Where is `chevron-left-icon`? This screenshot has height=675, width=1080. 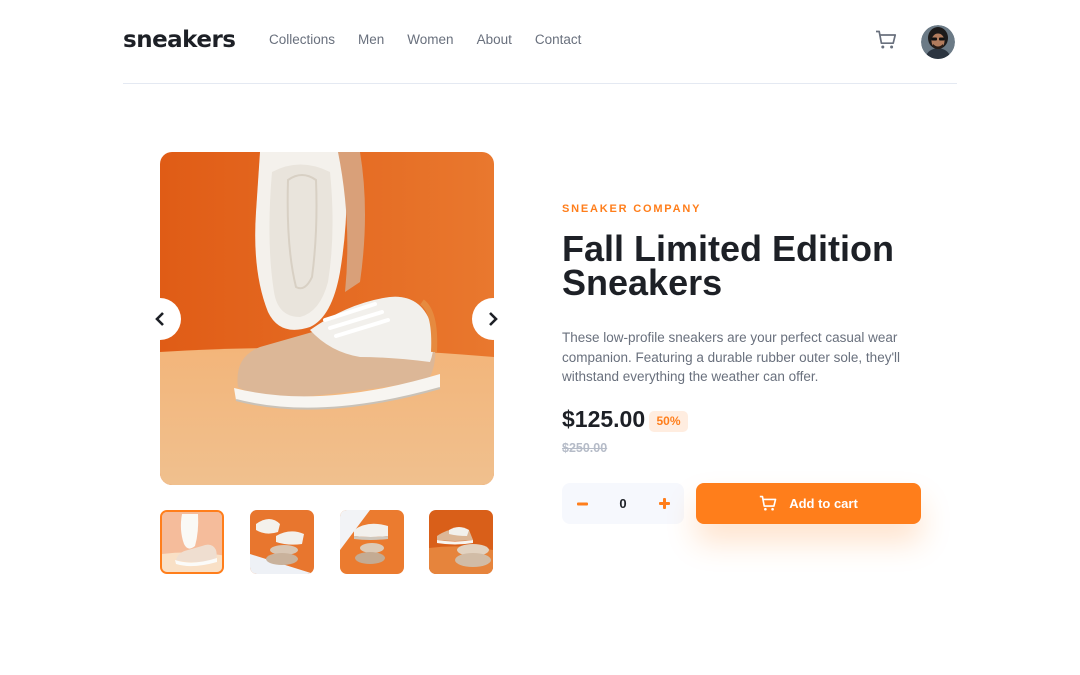 chevron-left-icon is located at coordinates (159, 319).